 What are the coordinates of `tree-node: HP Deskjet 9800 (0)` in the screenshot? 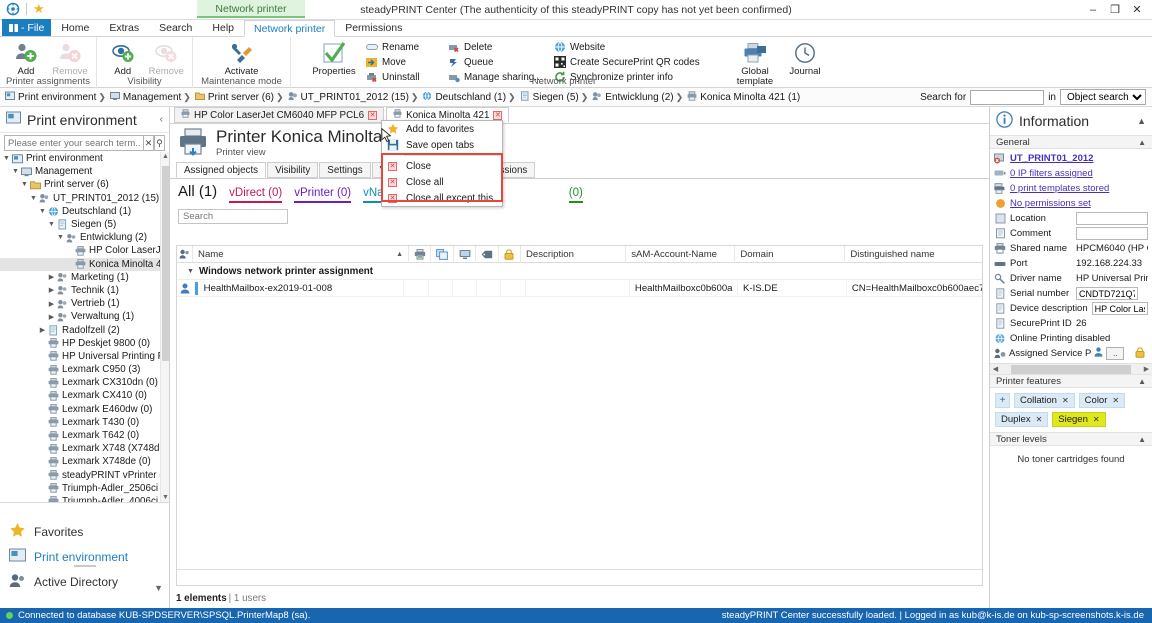 It's located at (80, 343).